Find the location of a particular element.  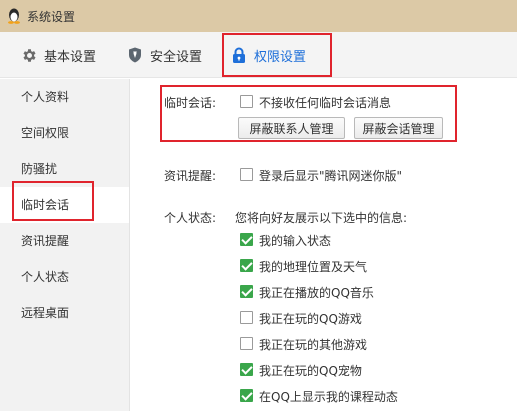

status-option-label: 我的地理位置及天气 is located at coordinates (313, 266).